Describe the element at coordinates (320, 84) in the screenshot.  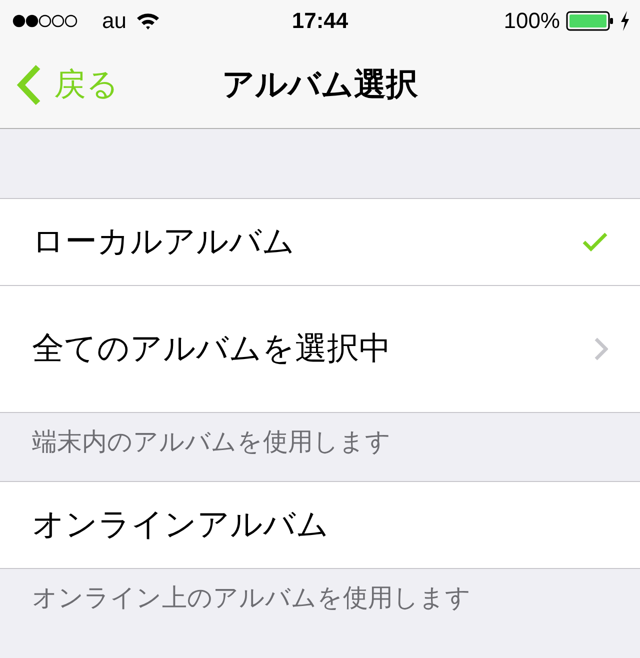
I see `nav-title: アルバム選択` at that location.